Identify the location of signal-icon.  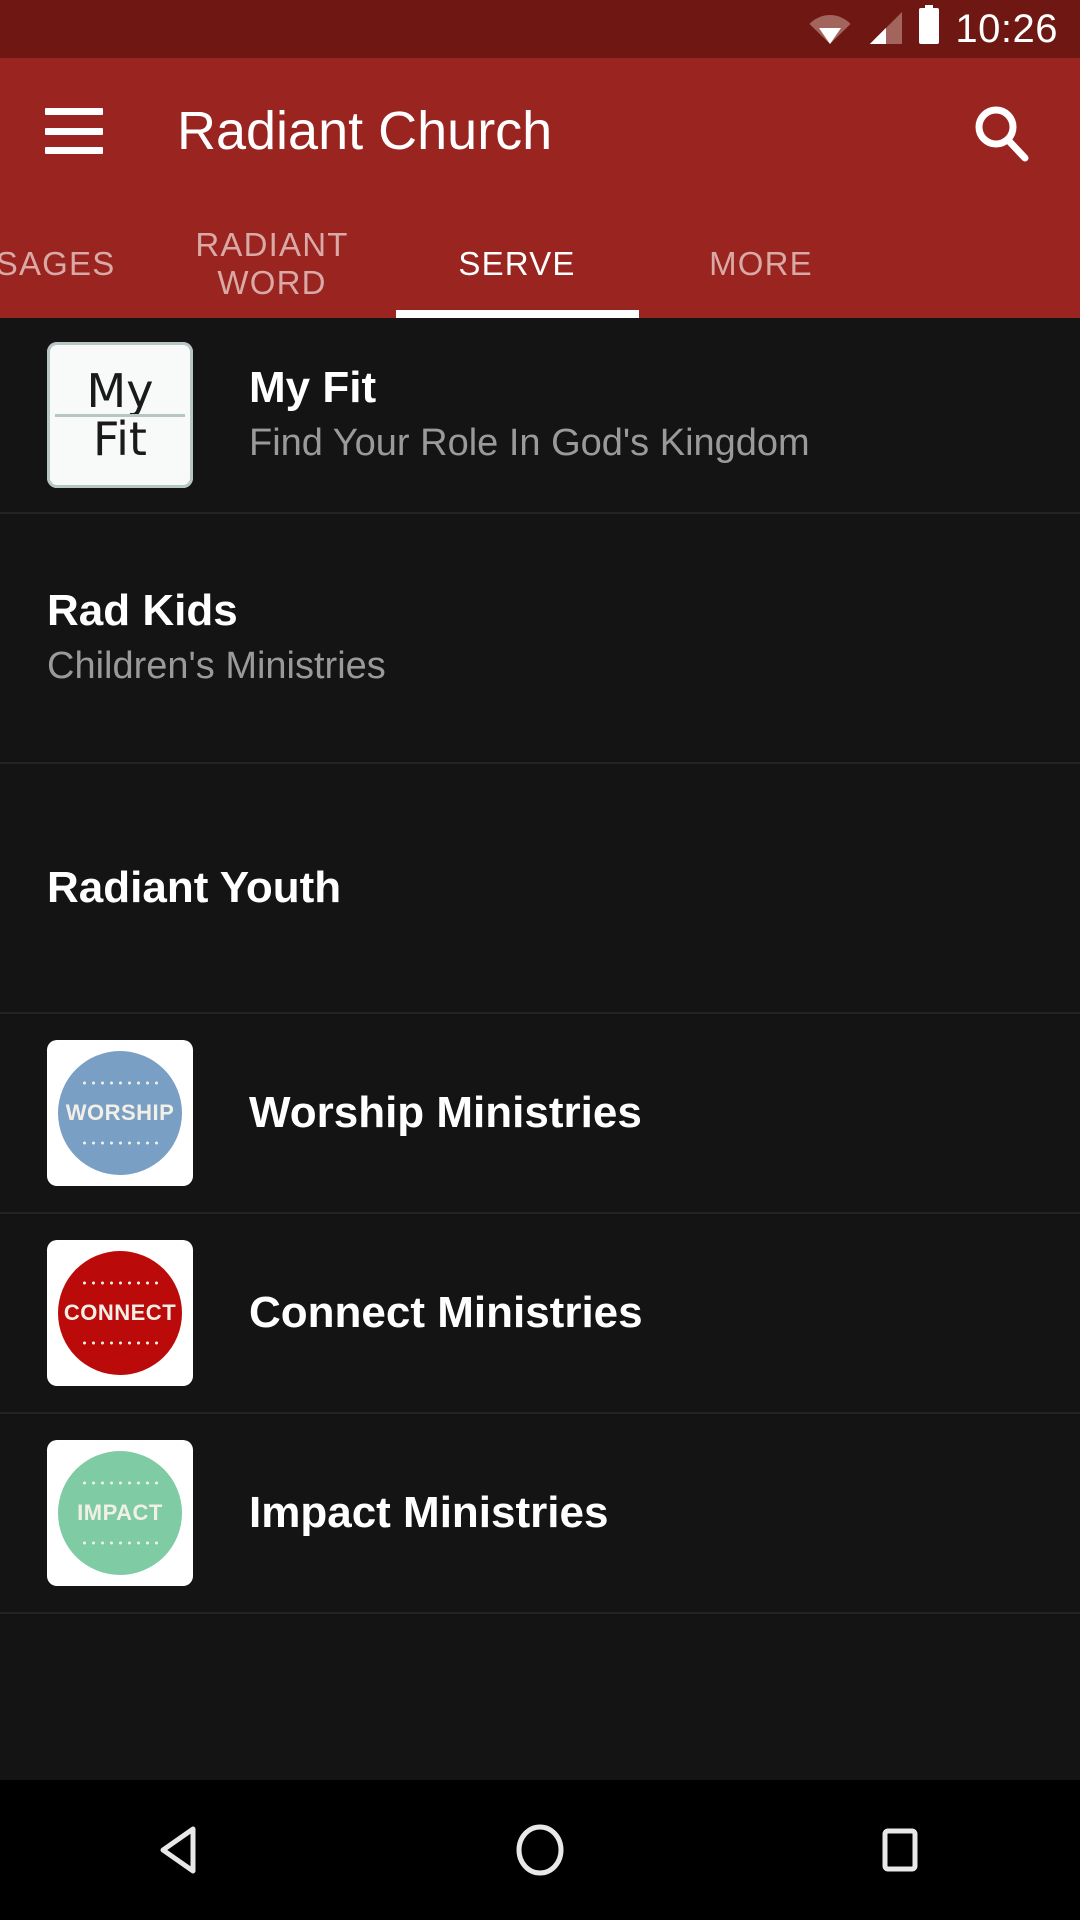
(884, 30).